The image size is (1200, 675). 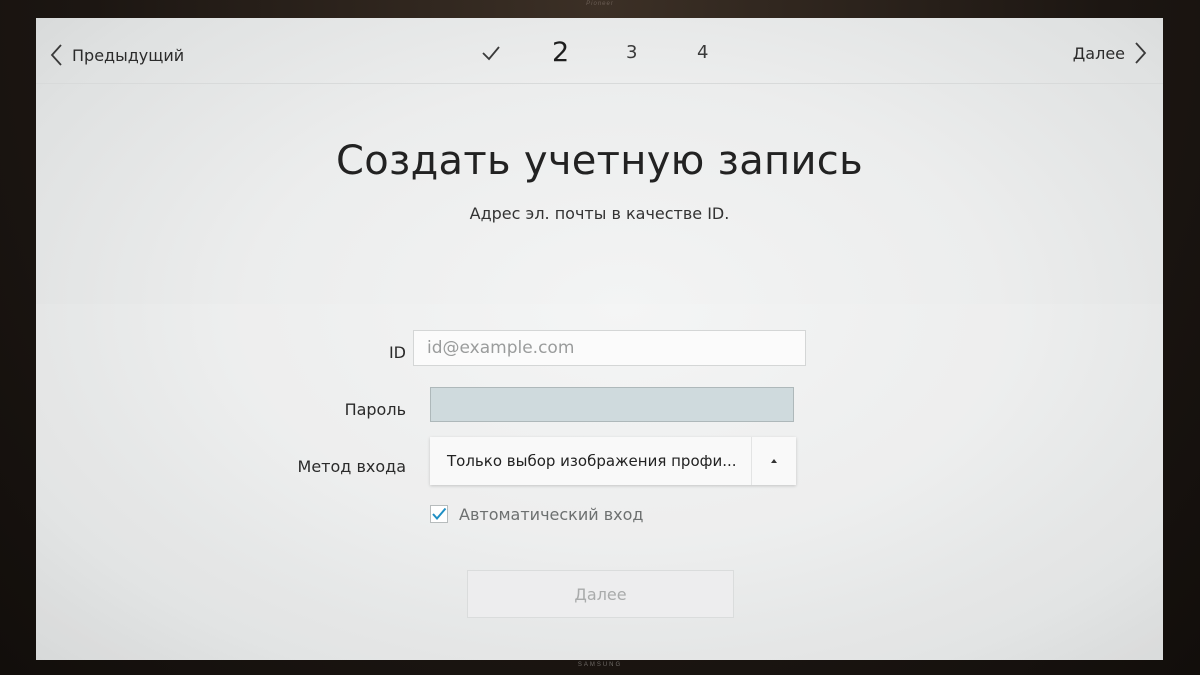 I want to click on tv-brand-logo: Pioneer, so click(x=600, y=4).